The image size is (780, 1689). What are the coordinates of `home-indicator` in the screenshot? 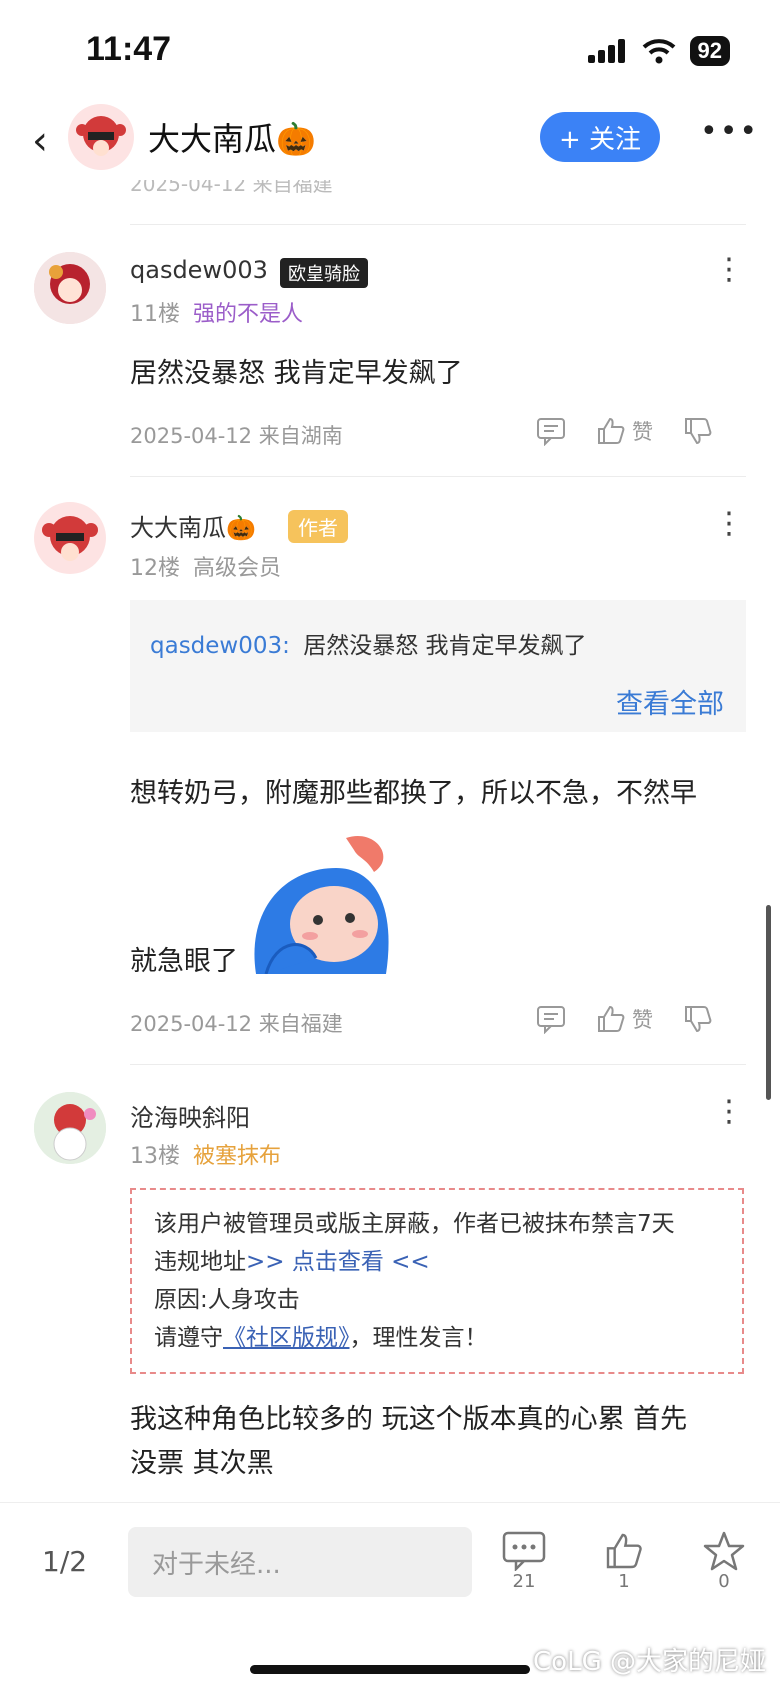 It's located at (390, 1669).